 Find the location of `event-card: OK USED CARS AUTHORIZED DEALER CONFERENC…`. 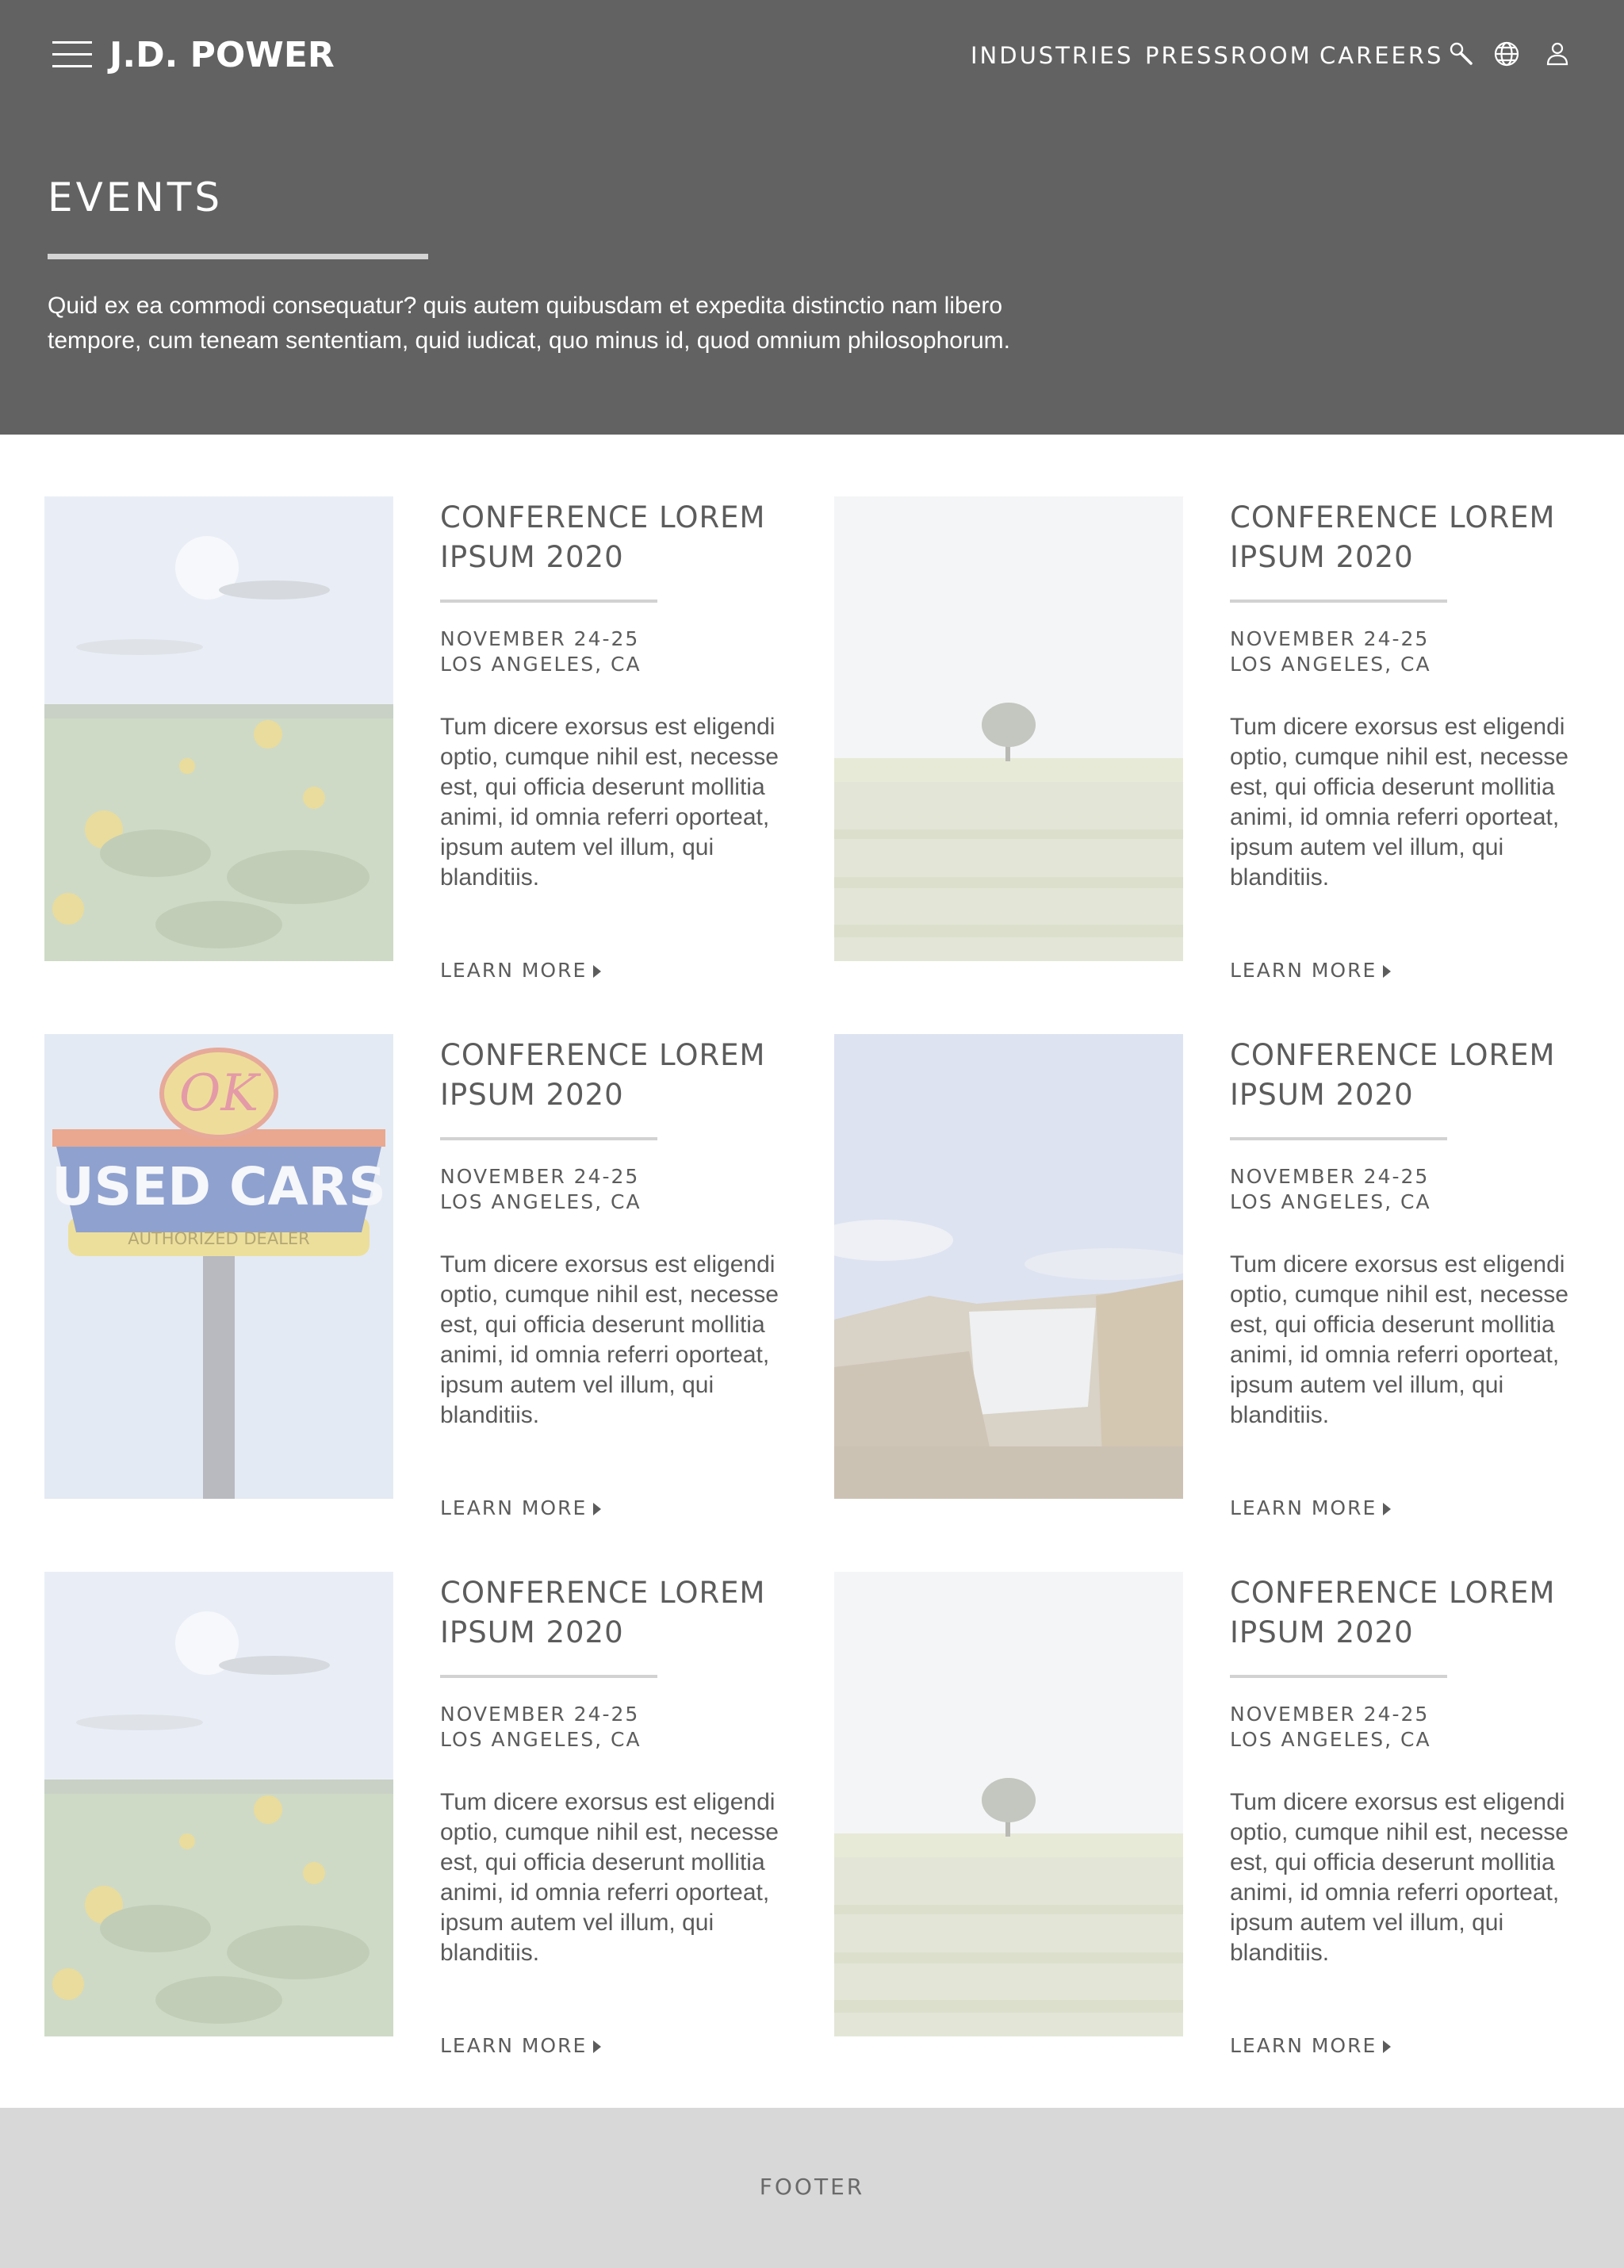

event-card: OK USED CARS AUTHORIZED DEALER CONFERENC… is located at coordinates (440, 1276).